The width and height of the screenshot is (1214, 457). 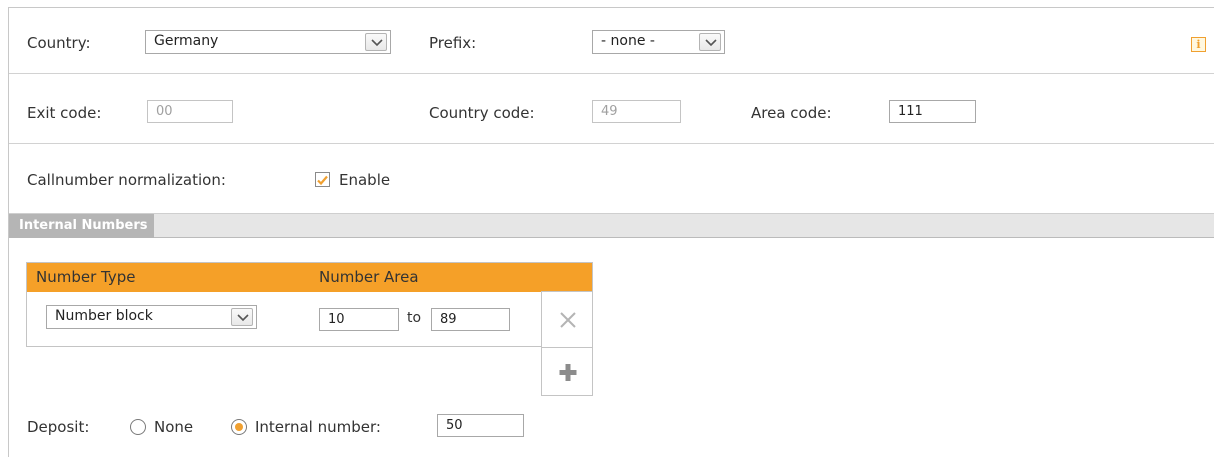 What do you see at coordinates (470, 319) in the screenshot?
I see `range-to-field: 89` at bounding box center [470, 319].